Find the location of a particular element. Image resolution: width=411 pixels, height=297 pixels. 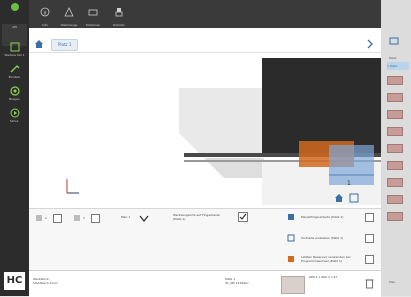

field2-value: 1 is located at coordinates (84, 218).